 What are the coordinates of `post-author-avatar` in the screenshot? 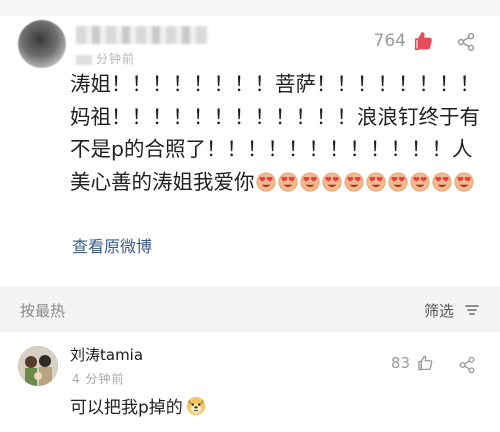 It's located at (42, 44).